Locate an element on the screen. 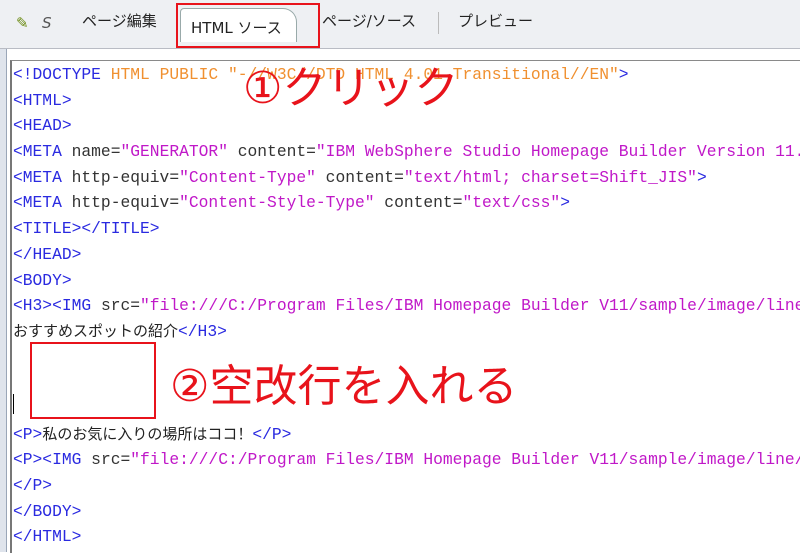  tab-page-edit: ページ編集 is located at coordinates (119, 20).